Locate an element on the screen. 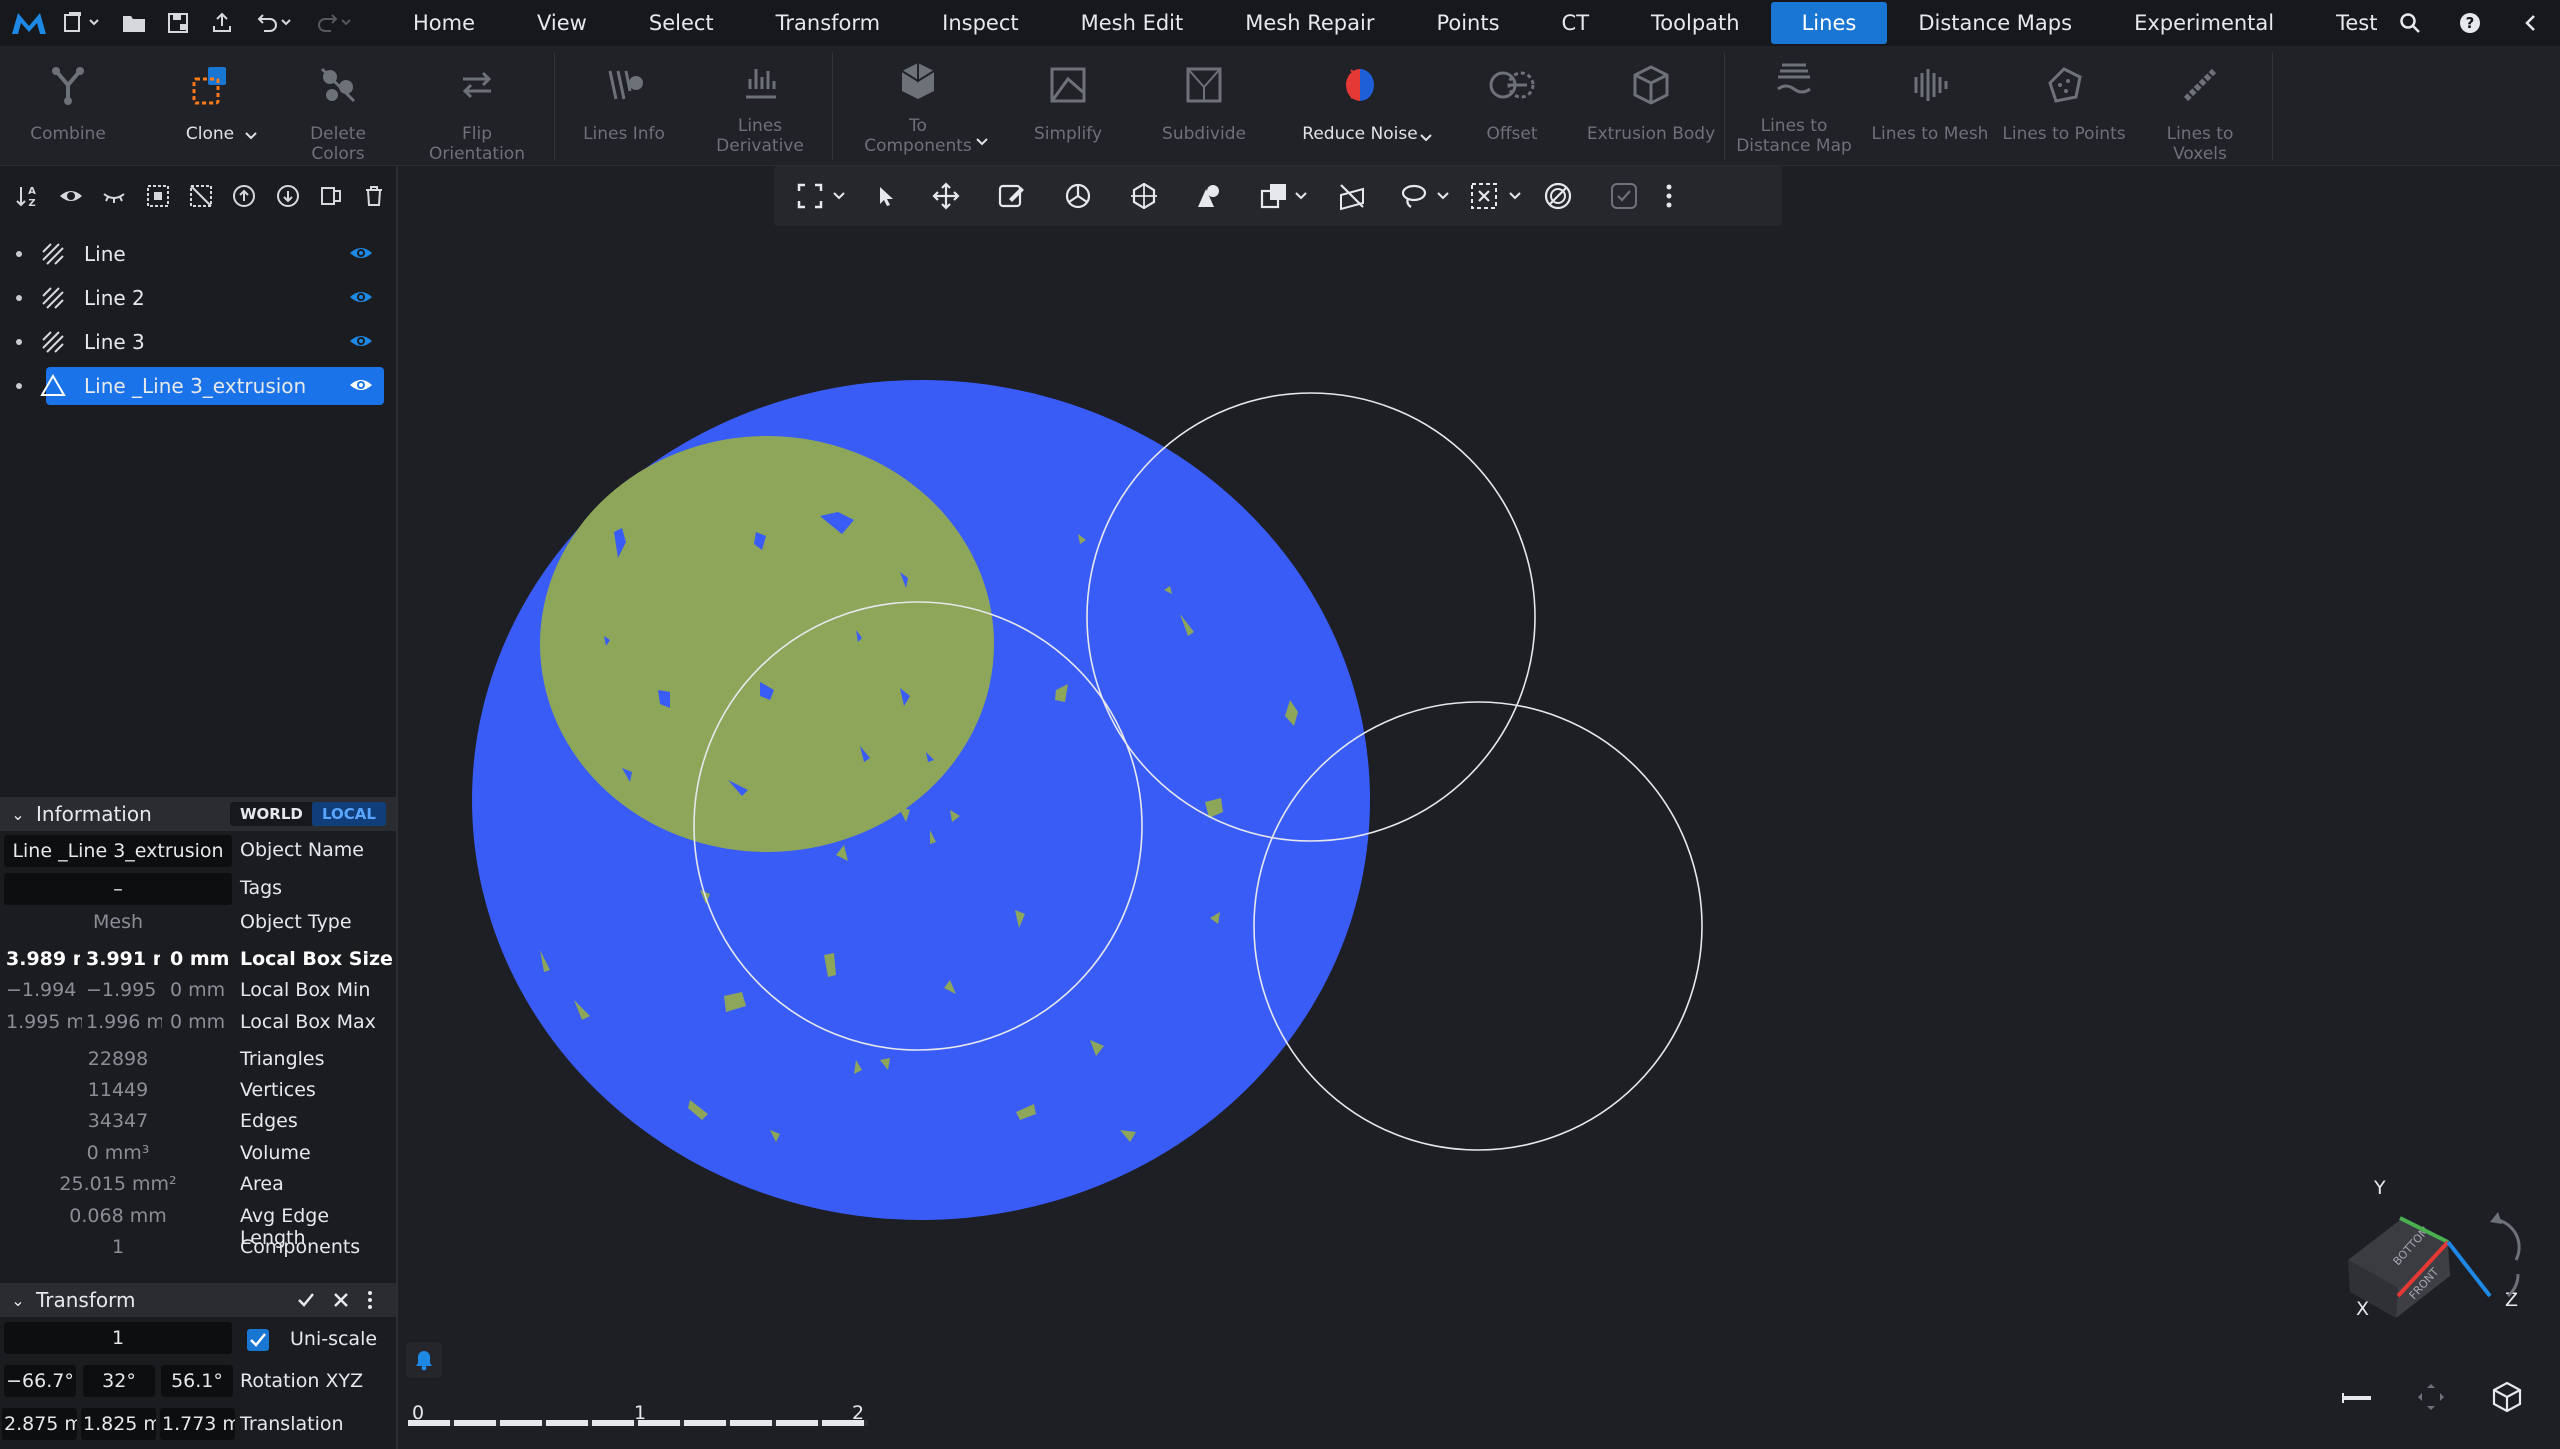 The image size is (2560, 1449). redo-icon is located at coordinates (334, 23).